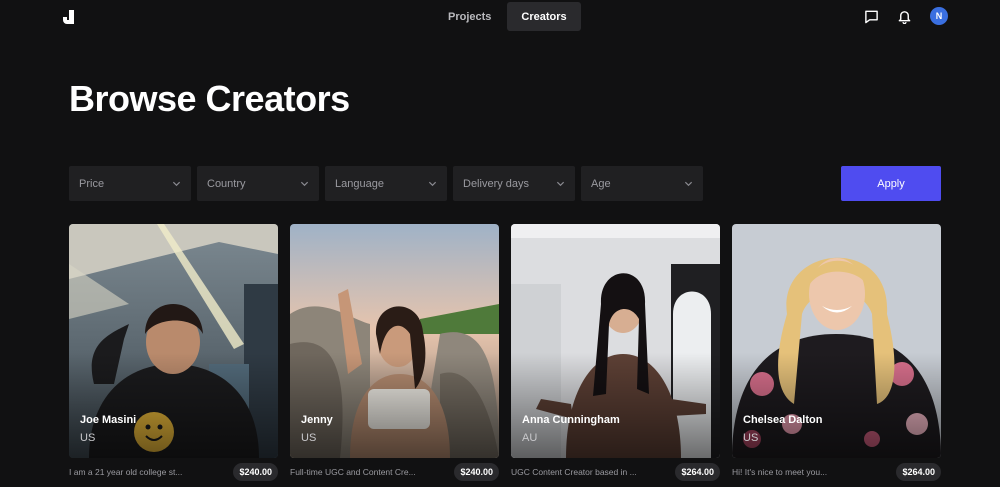  I want to click on brand-logo, so click(69, 17).